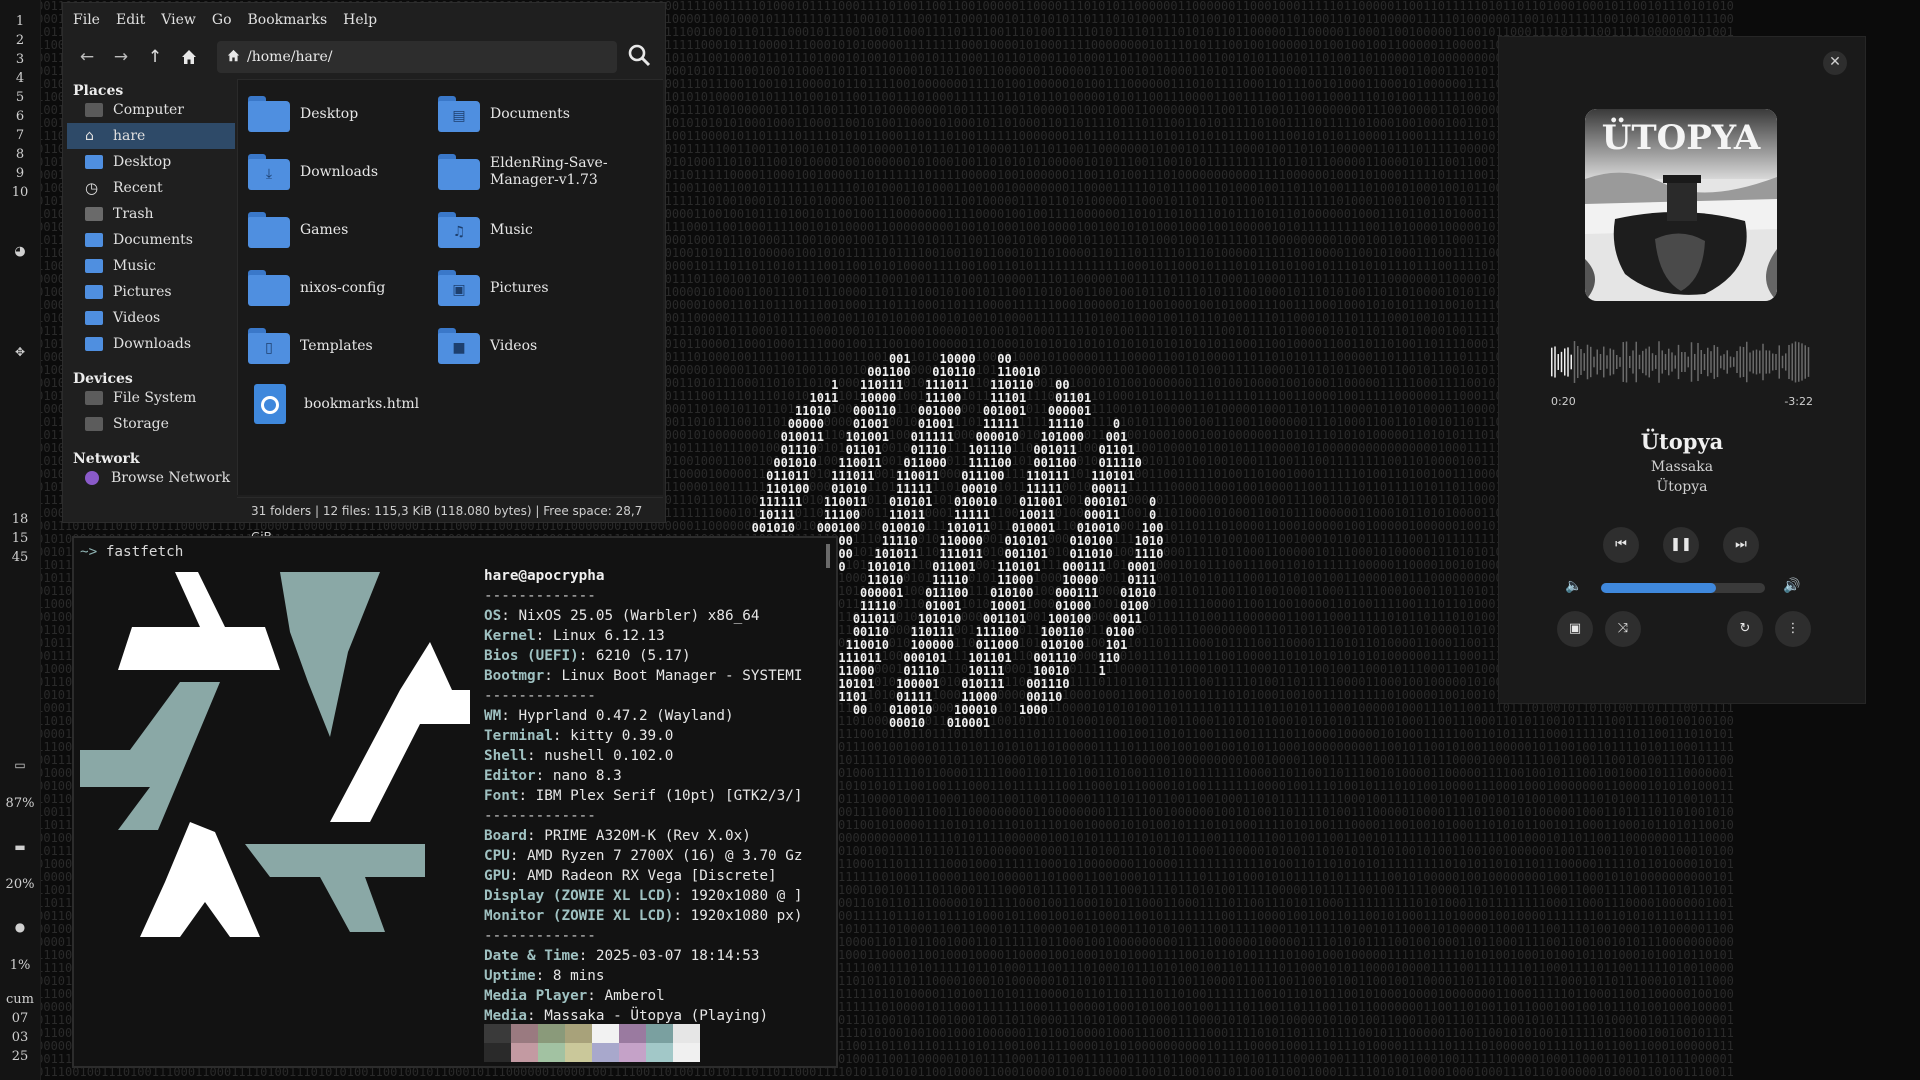 This screenshot has height=1080, width=1920. I want to click on disk-usage: 1%, so click(20, 965).